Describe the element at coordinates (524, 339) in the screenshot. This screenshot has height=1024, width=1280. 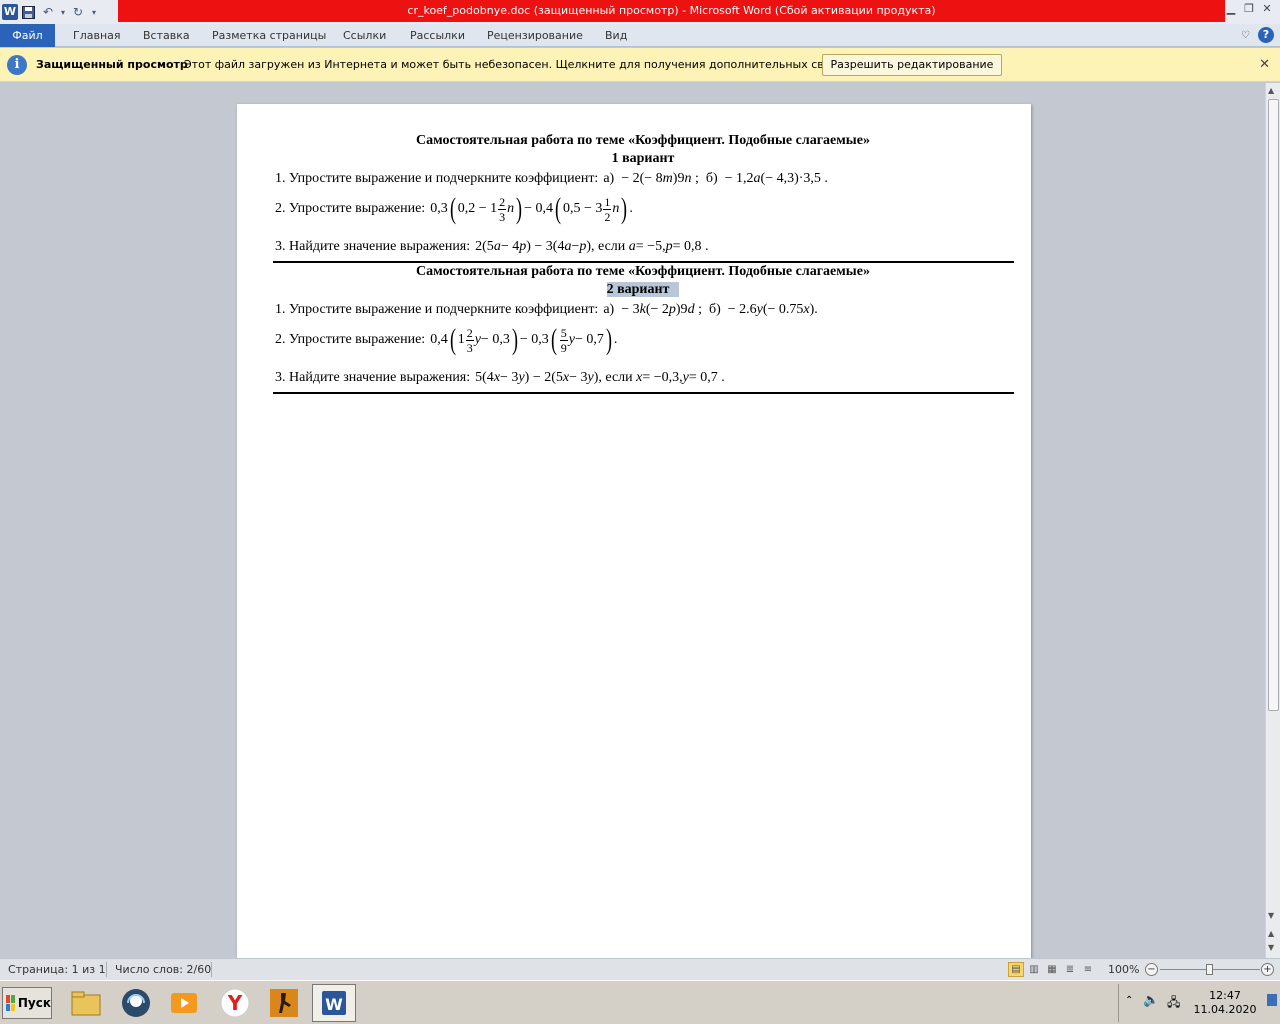
I see `task-expression: 0,4(1 2 3 y − 0,3) − 0,3(5 9 y − 0,7).` at that location.